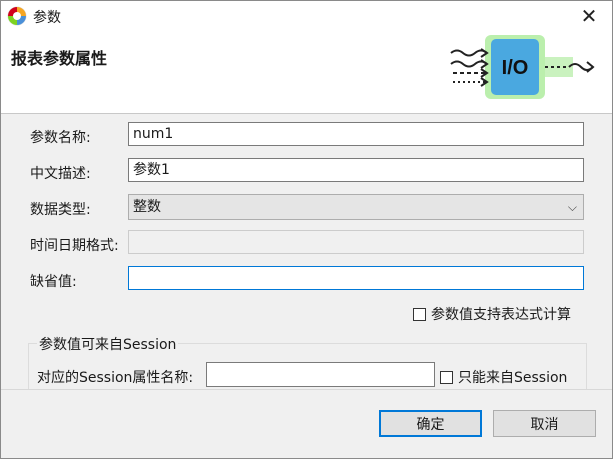  I want to click on io-graphic-icon: I/O, so click(522, 67).